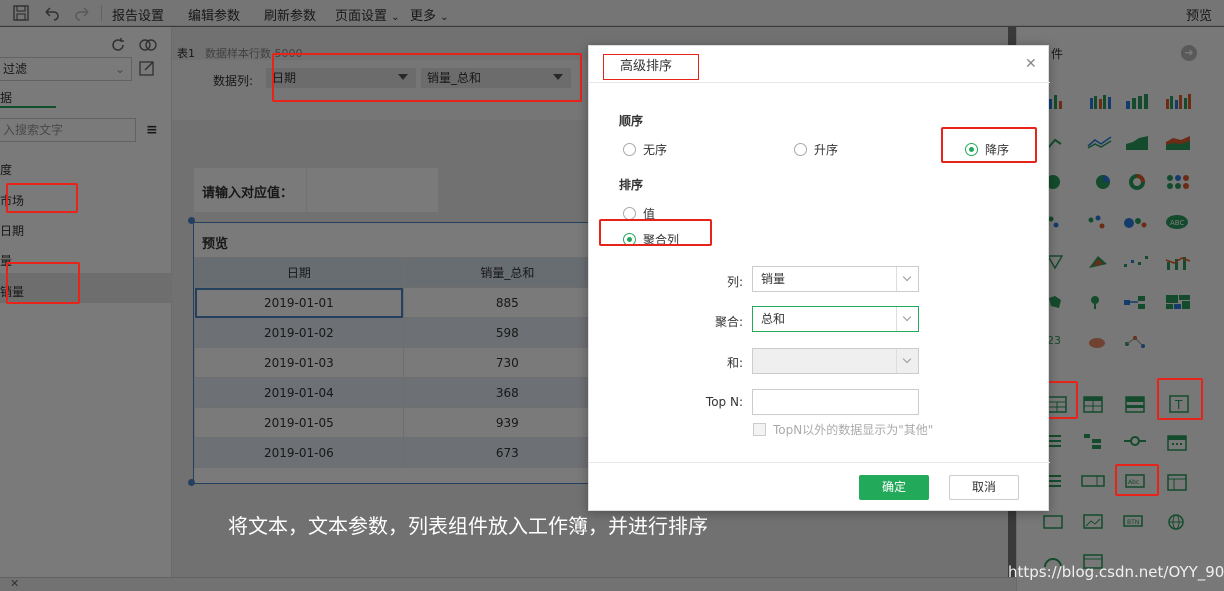  I want to click on donut-chart-icon, so click(1137, 183).